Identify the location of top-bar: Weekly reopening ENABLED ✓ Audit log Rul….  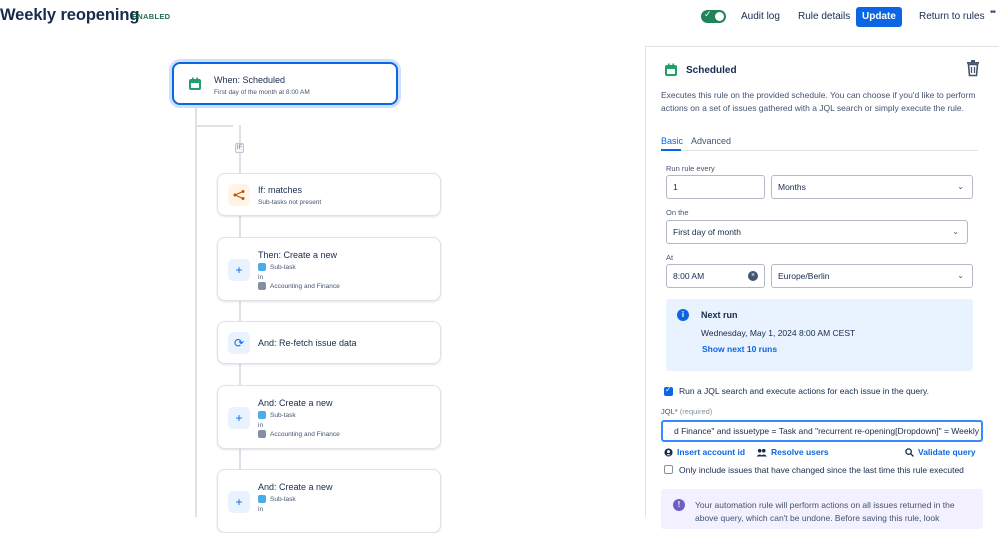
(499, 18).